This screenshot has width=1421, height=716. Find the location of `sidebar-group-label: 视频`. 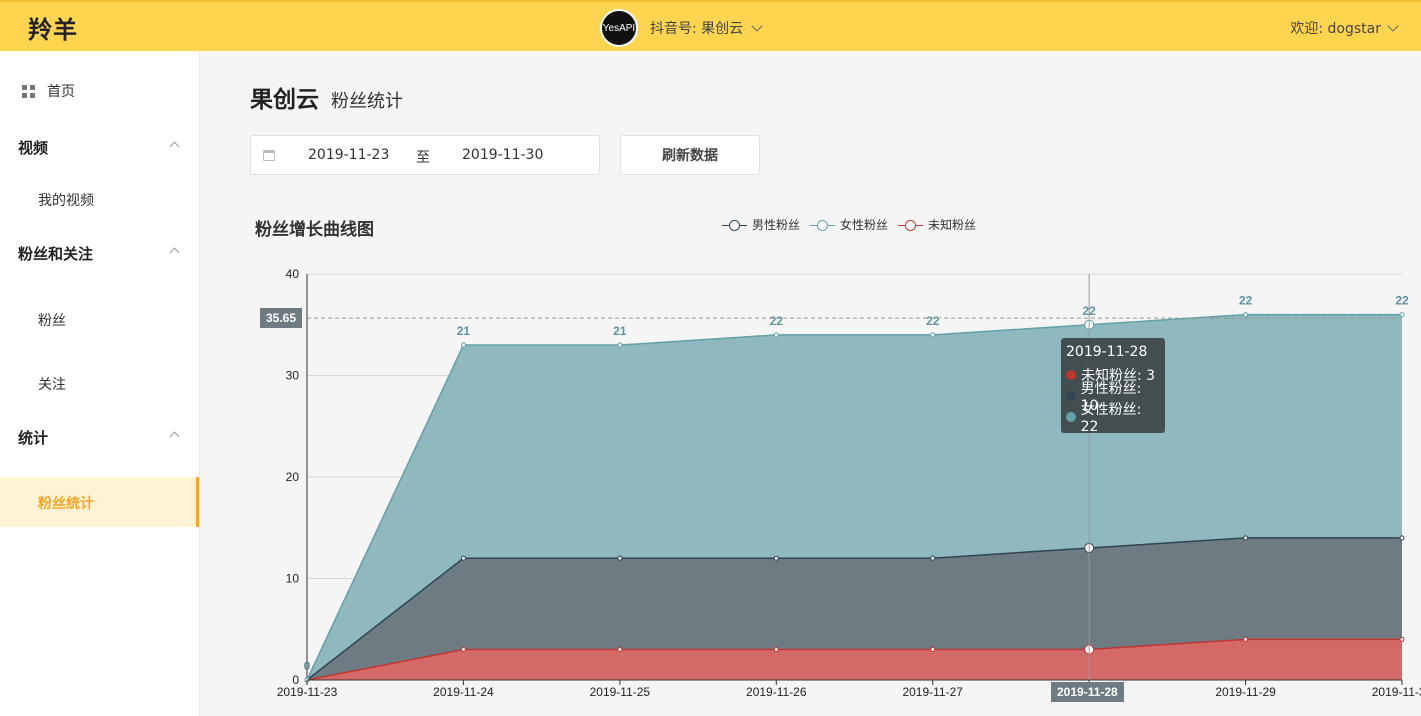

sidebar-group-label: 视频 is located at coordinates (33, 148).